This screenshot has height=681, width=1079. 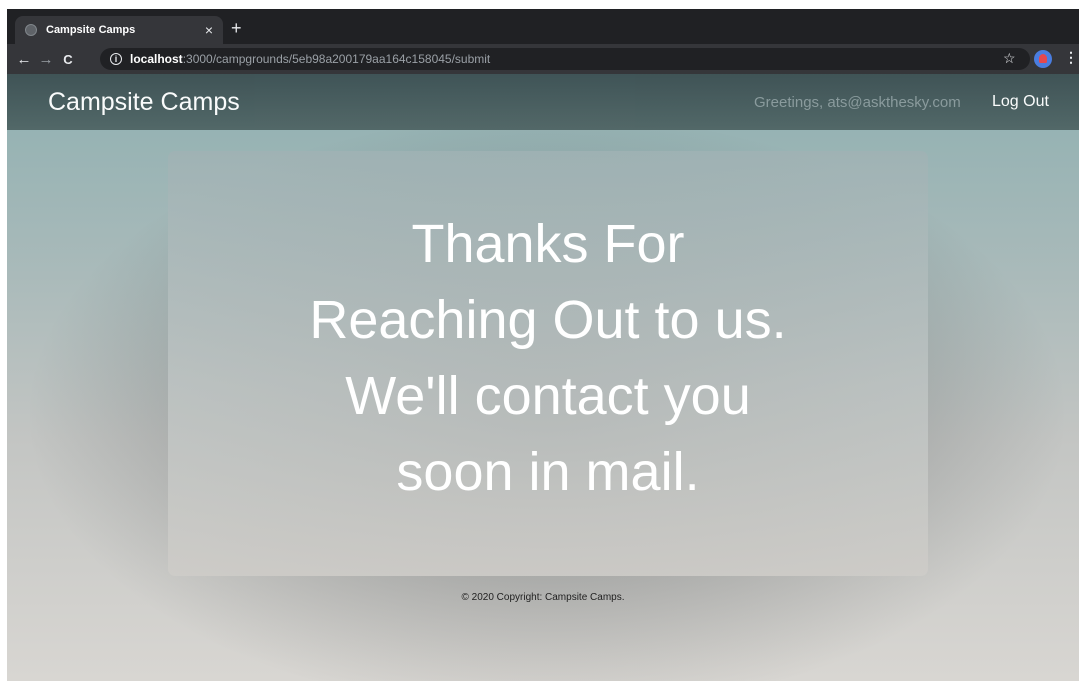 I want to click on url-host: localhost, so click(x=156, y=59).